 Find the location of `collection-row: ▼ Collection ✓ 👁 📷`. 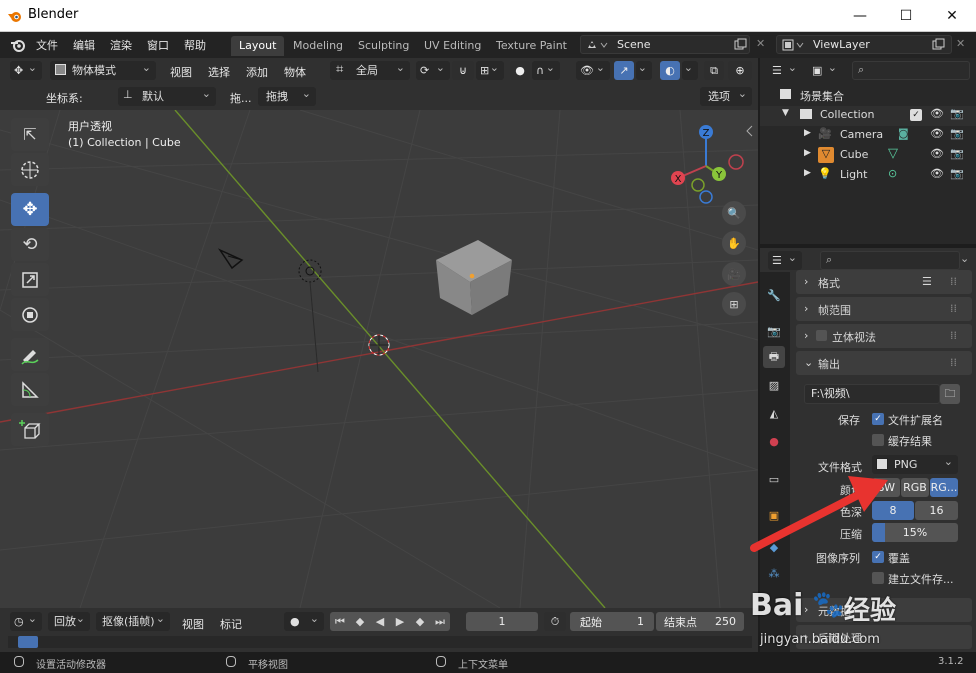

collection-row: ▼ Collection ✓ 👁 📷 is located at coordinates (868, 116).